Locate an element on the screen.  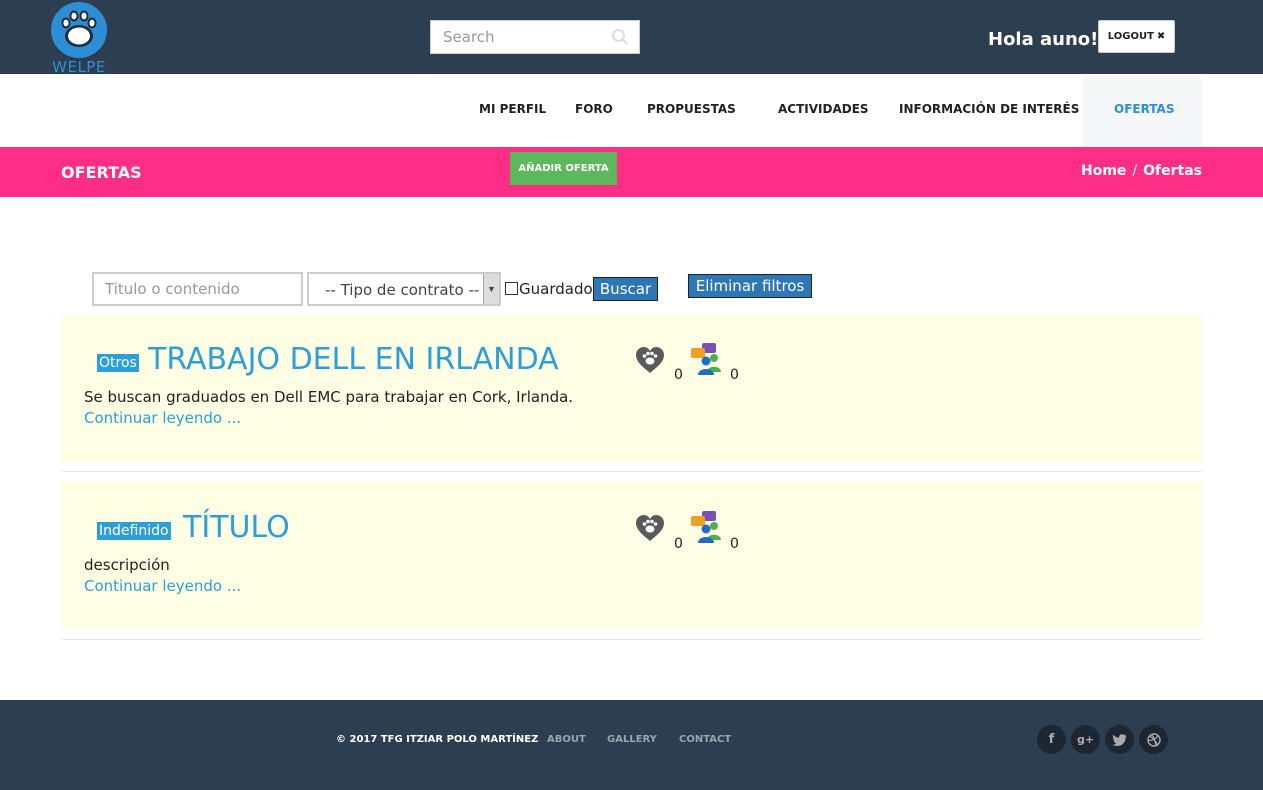
breadcrumb-current: Ofertas is located at coordinates (1172, 171).